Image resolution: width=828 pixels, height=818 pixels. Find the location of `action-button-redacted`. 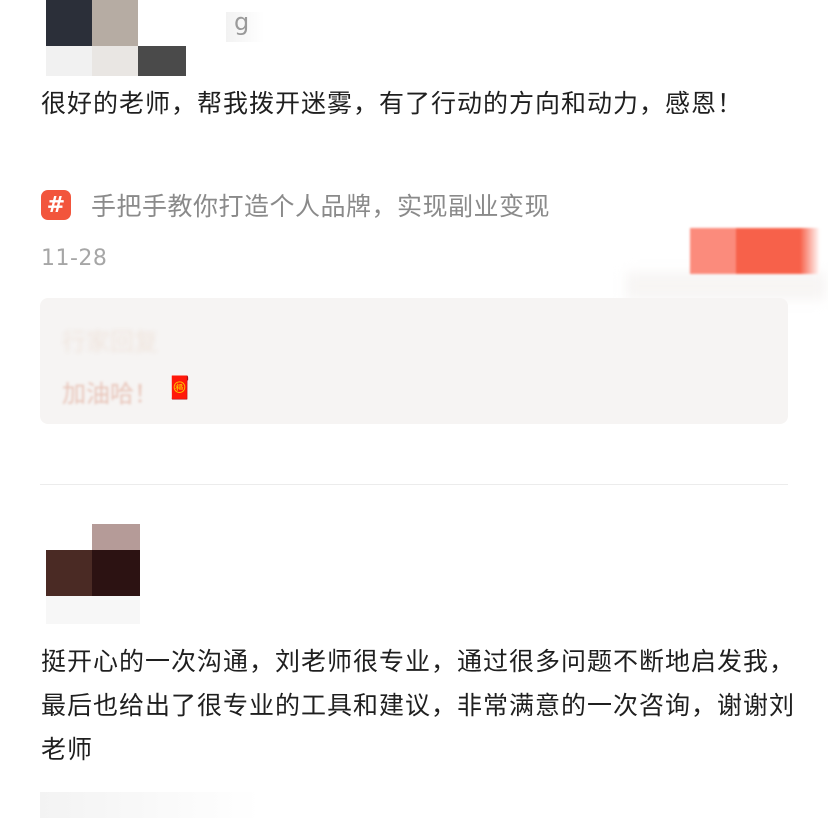

action-button-redacted is located at coordinates (755, 251).